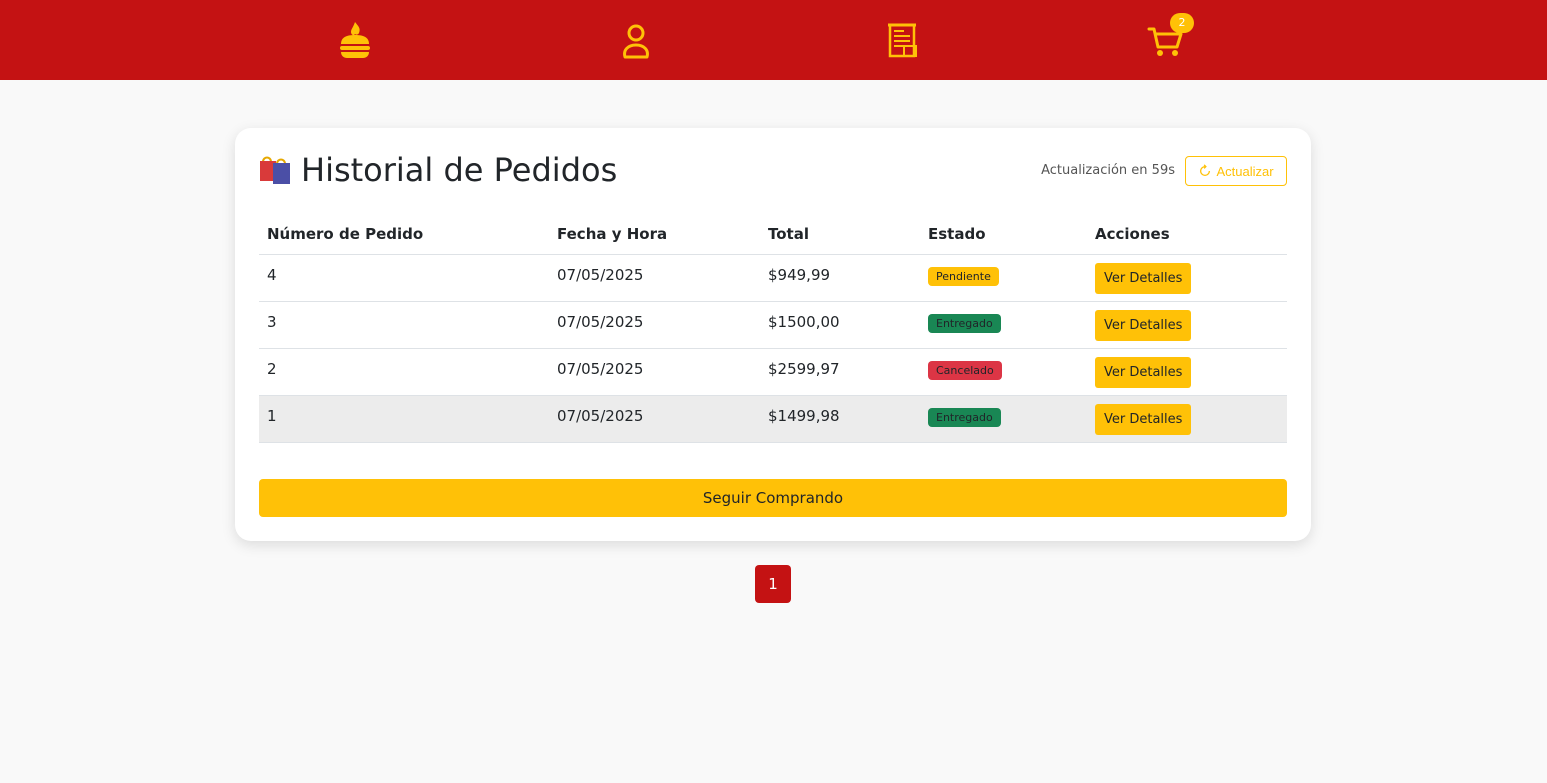 This screenshot has height=783, width=1547. What do you see at coordinates (404, 372) in the screenshot?
I see `order-number: 2` at bounding box center [404, 372].